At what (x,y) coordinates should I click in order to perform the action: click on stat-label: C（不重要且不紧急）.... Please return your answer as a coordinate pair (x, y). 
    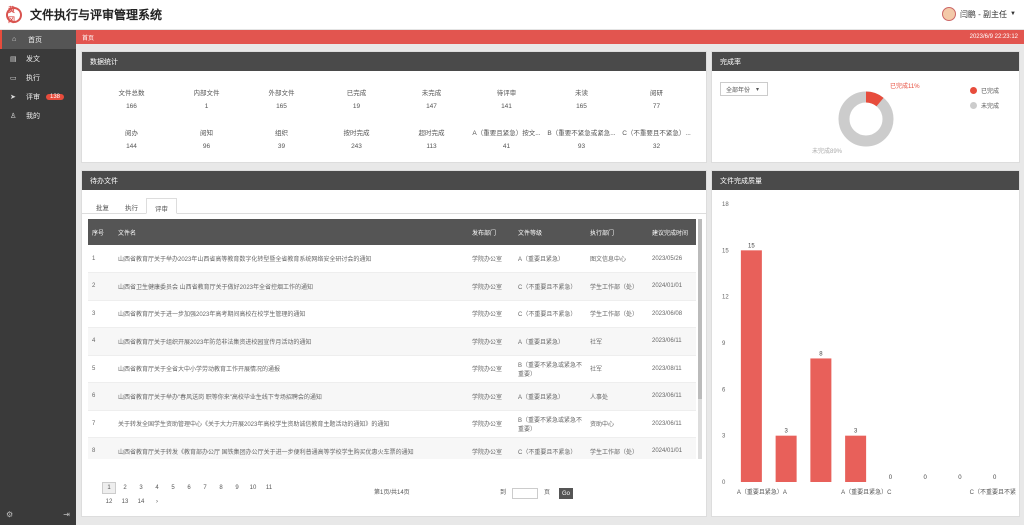
    Looking at the image, I should click on (656, 133).